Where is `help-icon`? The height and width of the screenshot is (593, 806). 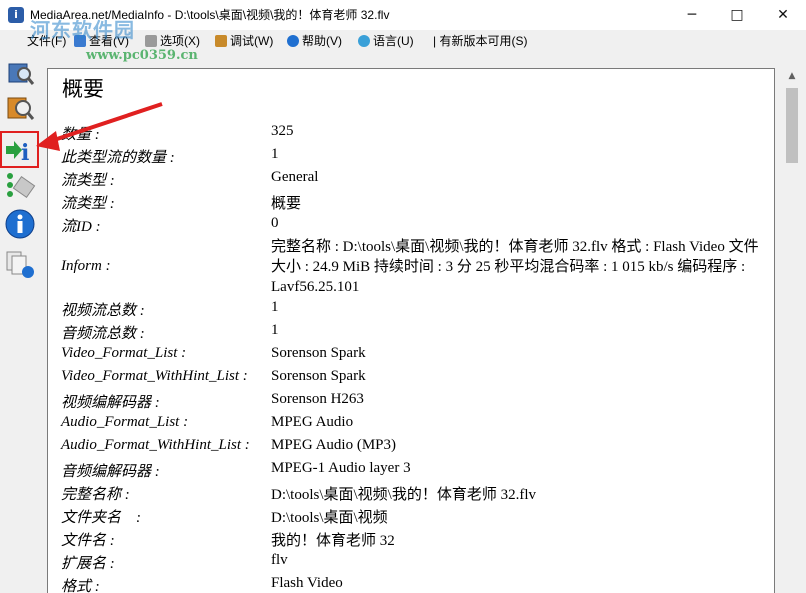
help-icon is located at coordinates (293, 41).